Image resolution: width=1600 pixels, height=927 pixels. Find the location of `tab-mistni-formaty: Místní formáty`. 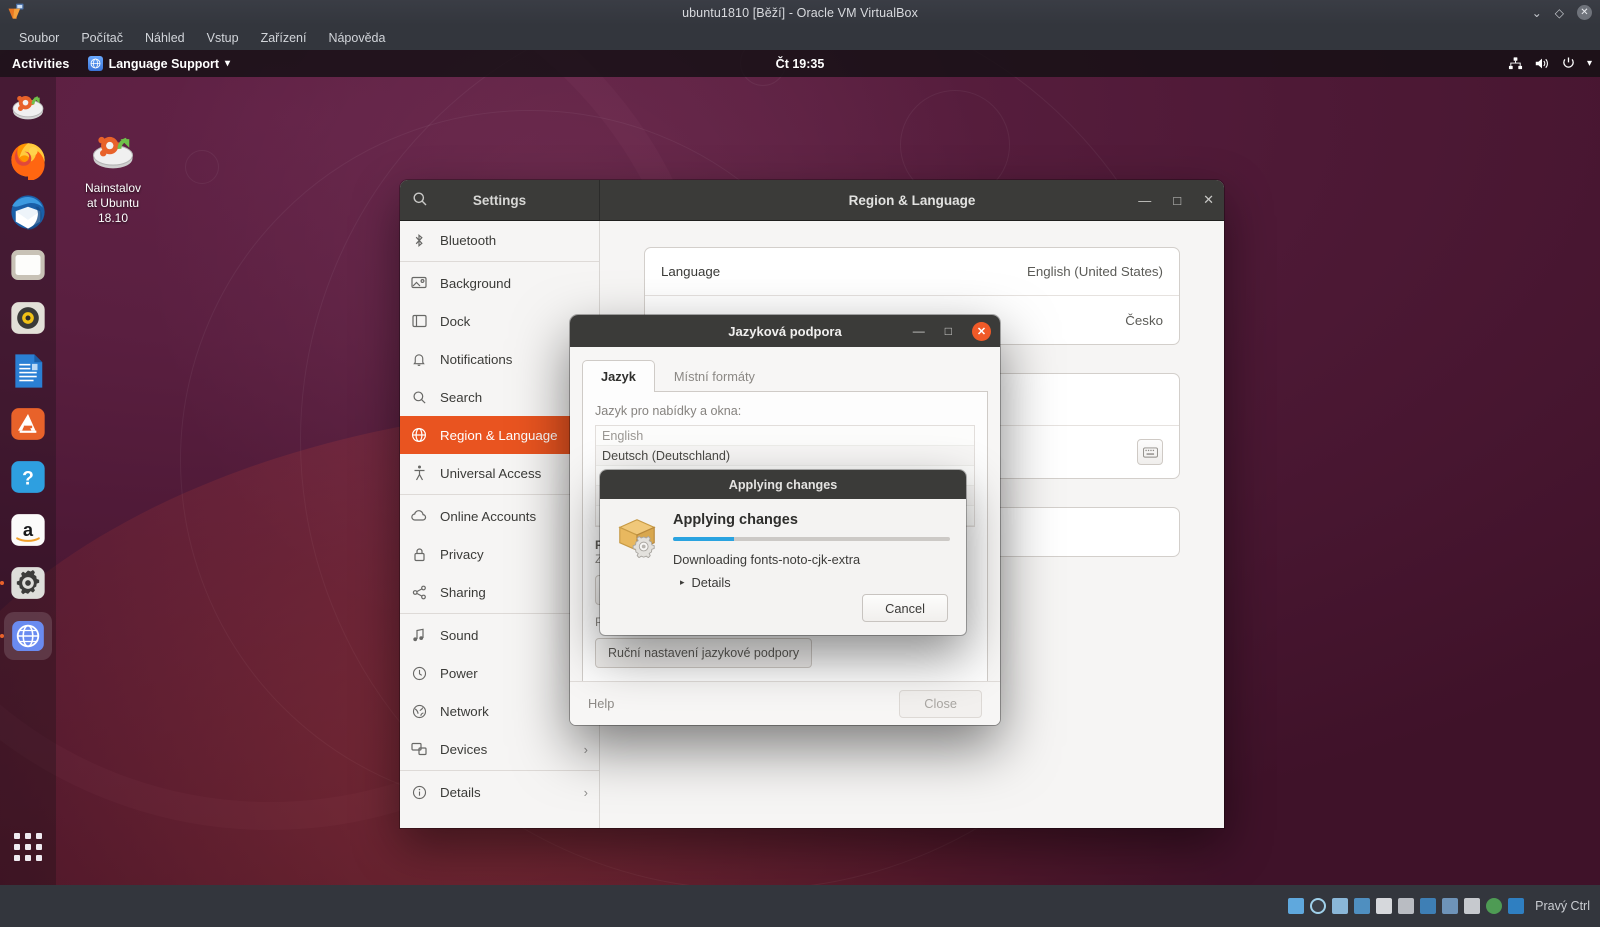

tab-mistni-formaty: Místní formáty is located at coordinates (714, 376).